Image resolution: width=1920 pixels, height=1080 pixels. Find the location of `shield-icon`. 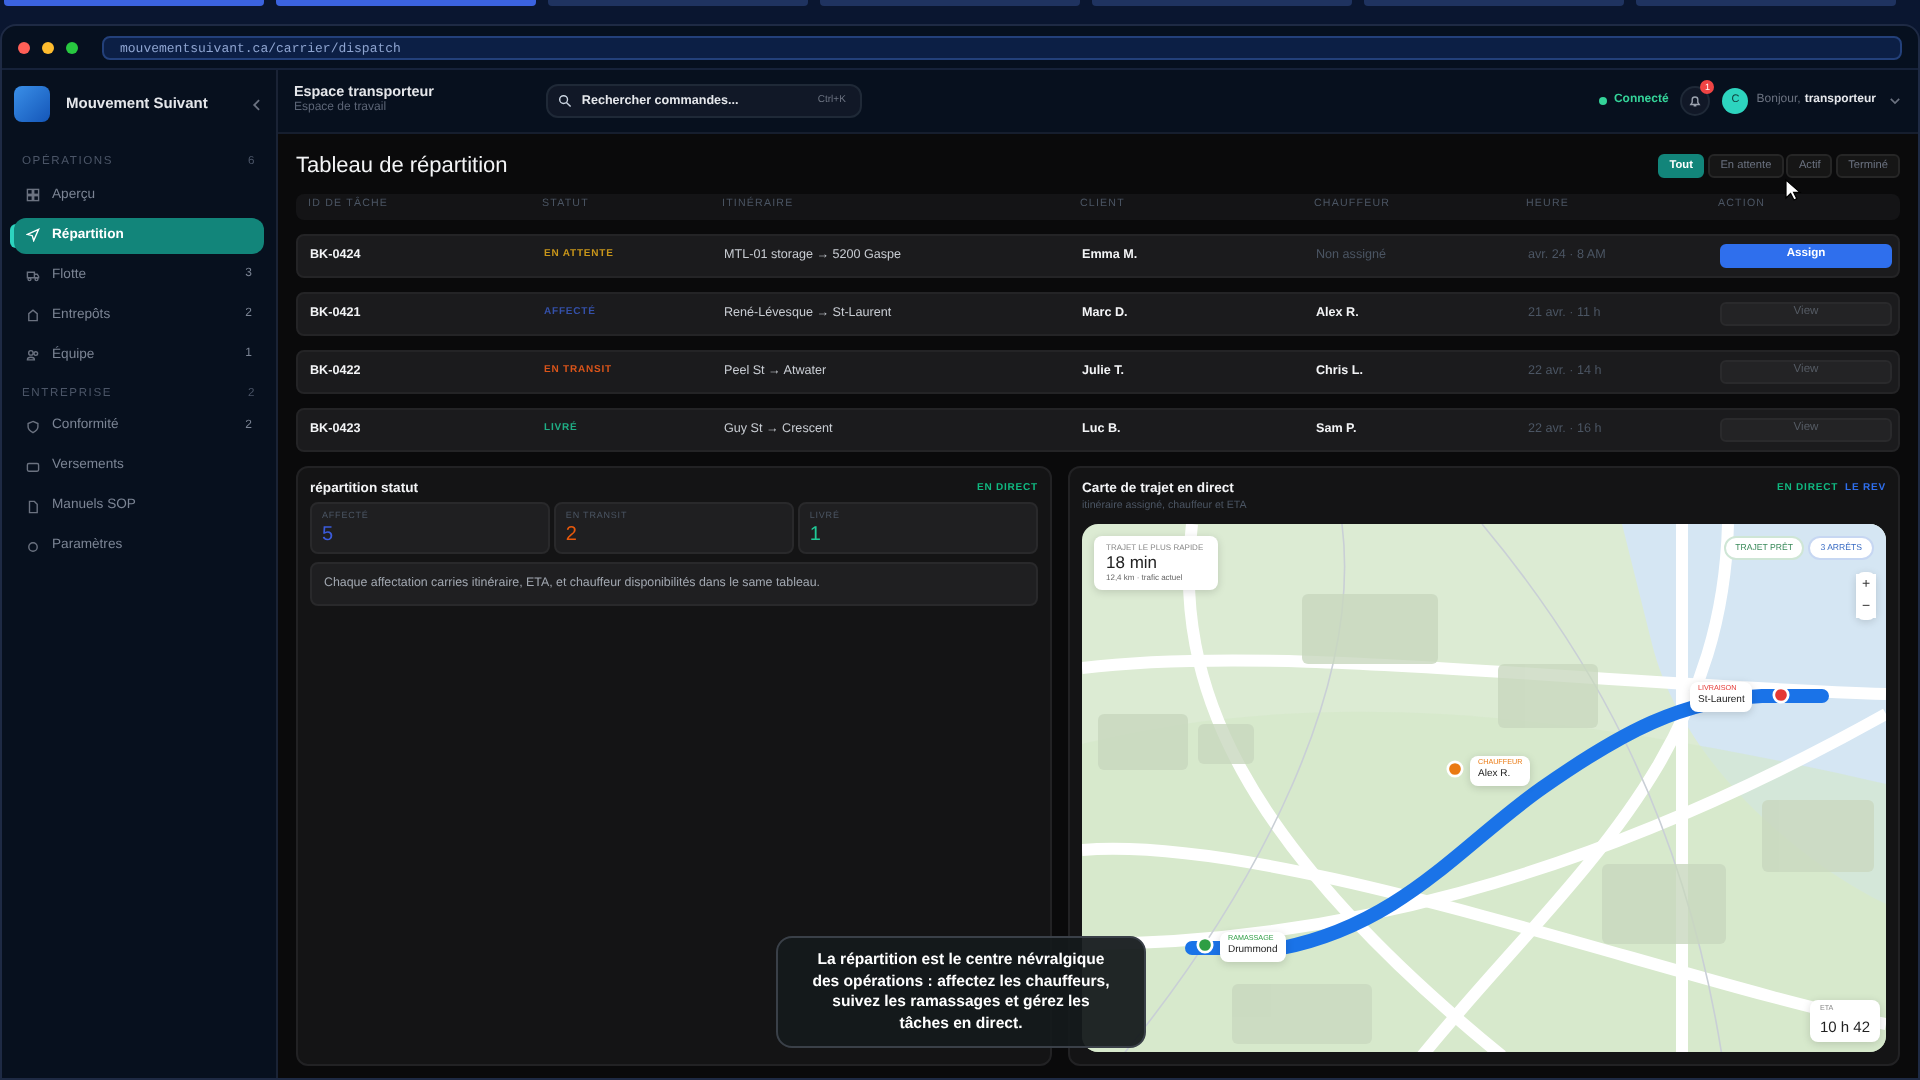

shield-icon is located at coordinates (33, 426).